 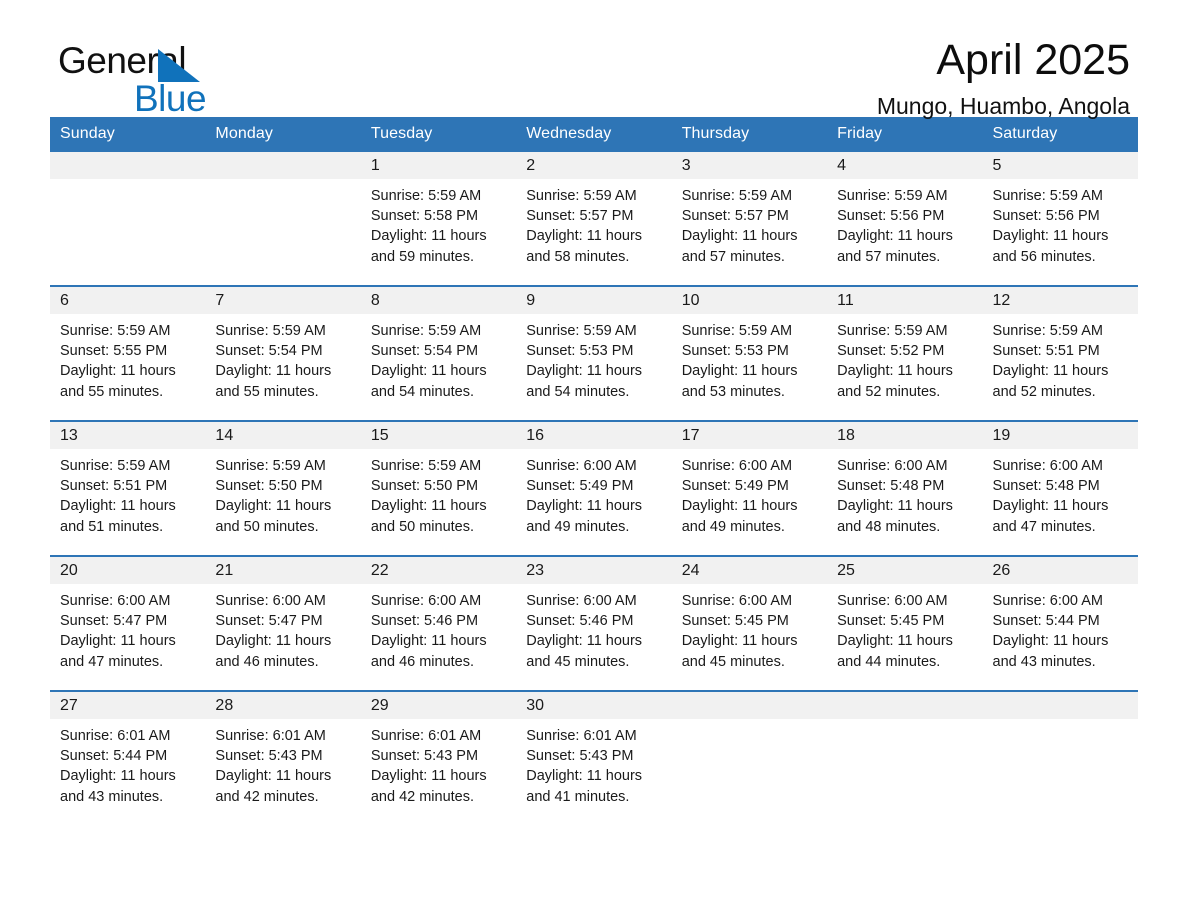 I want to click on sunset-text: Sunset: 5:47 PM, so click(x=114, y=621).